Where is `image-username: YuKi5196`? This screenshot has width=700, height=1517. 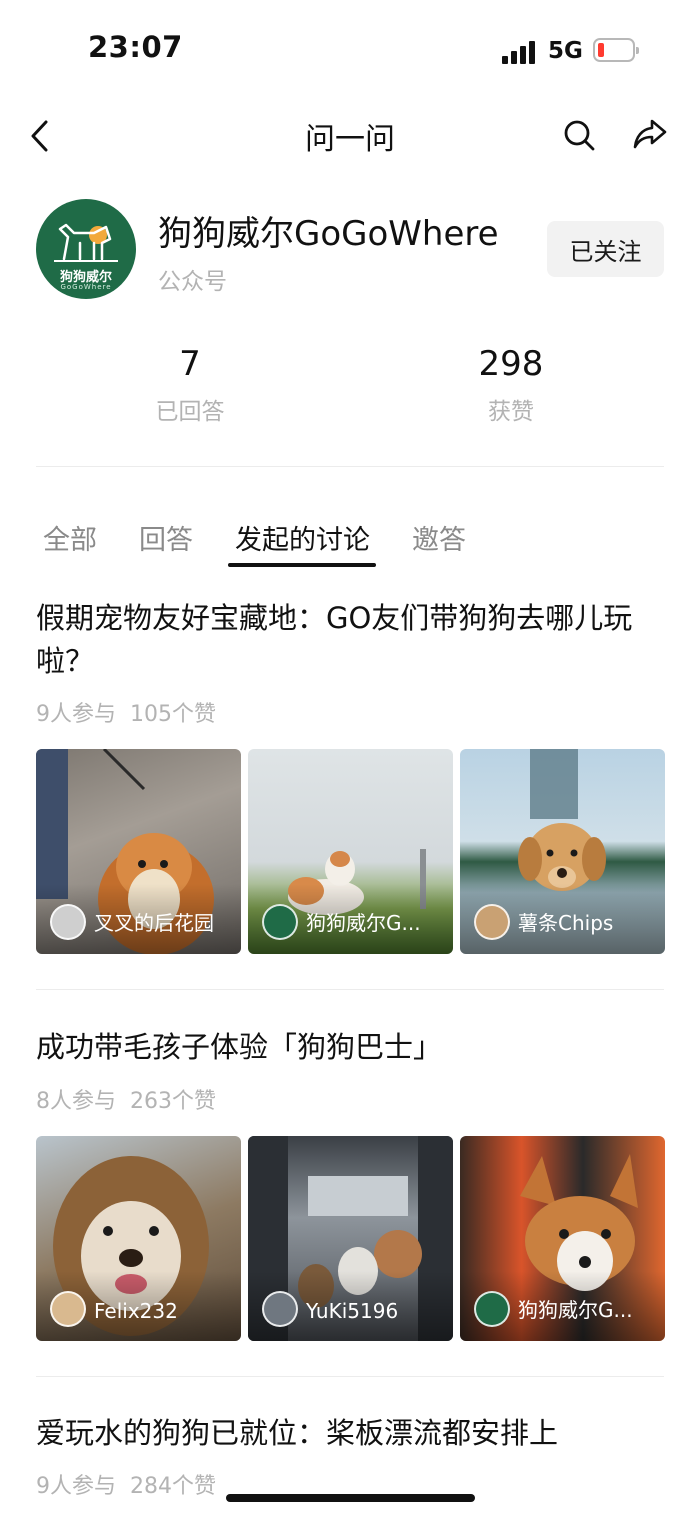
image-username: YuKi5196 is located at coordinates (352, 1311).